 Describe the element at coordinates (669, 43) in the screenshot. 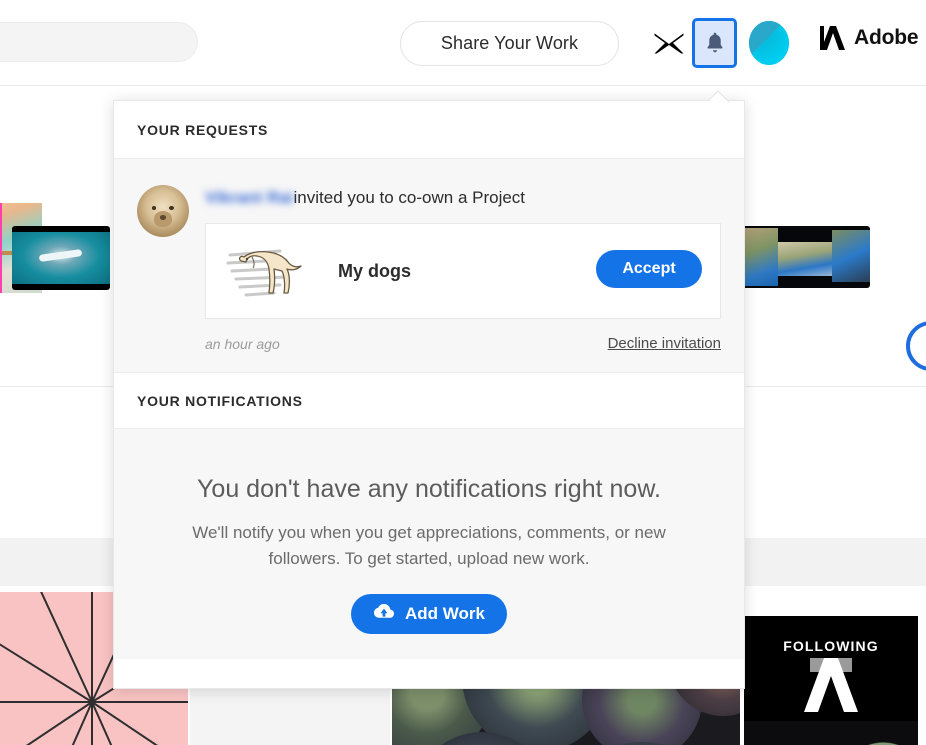

I see `envelope-icon` at that location.